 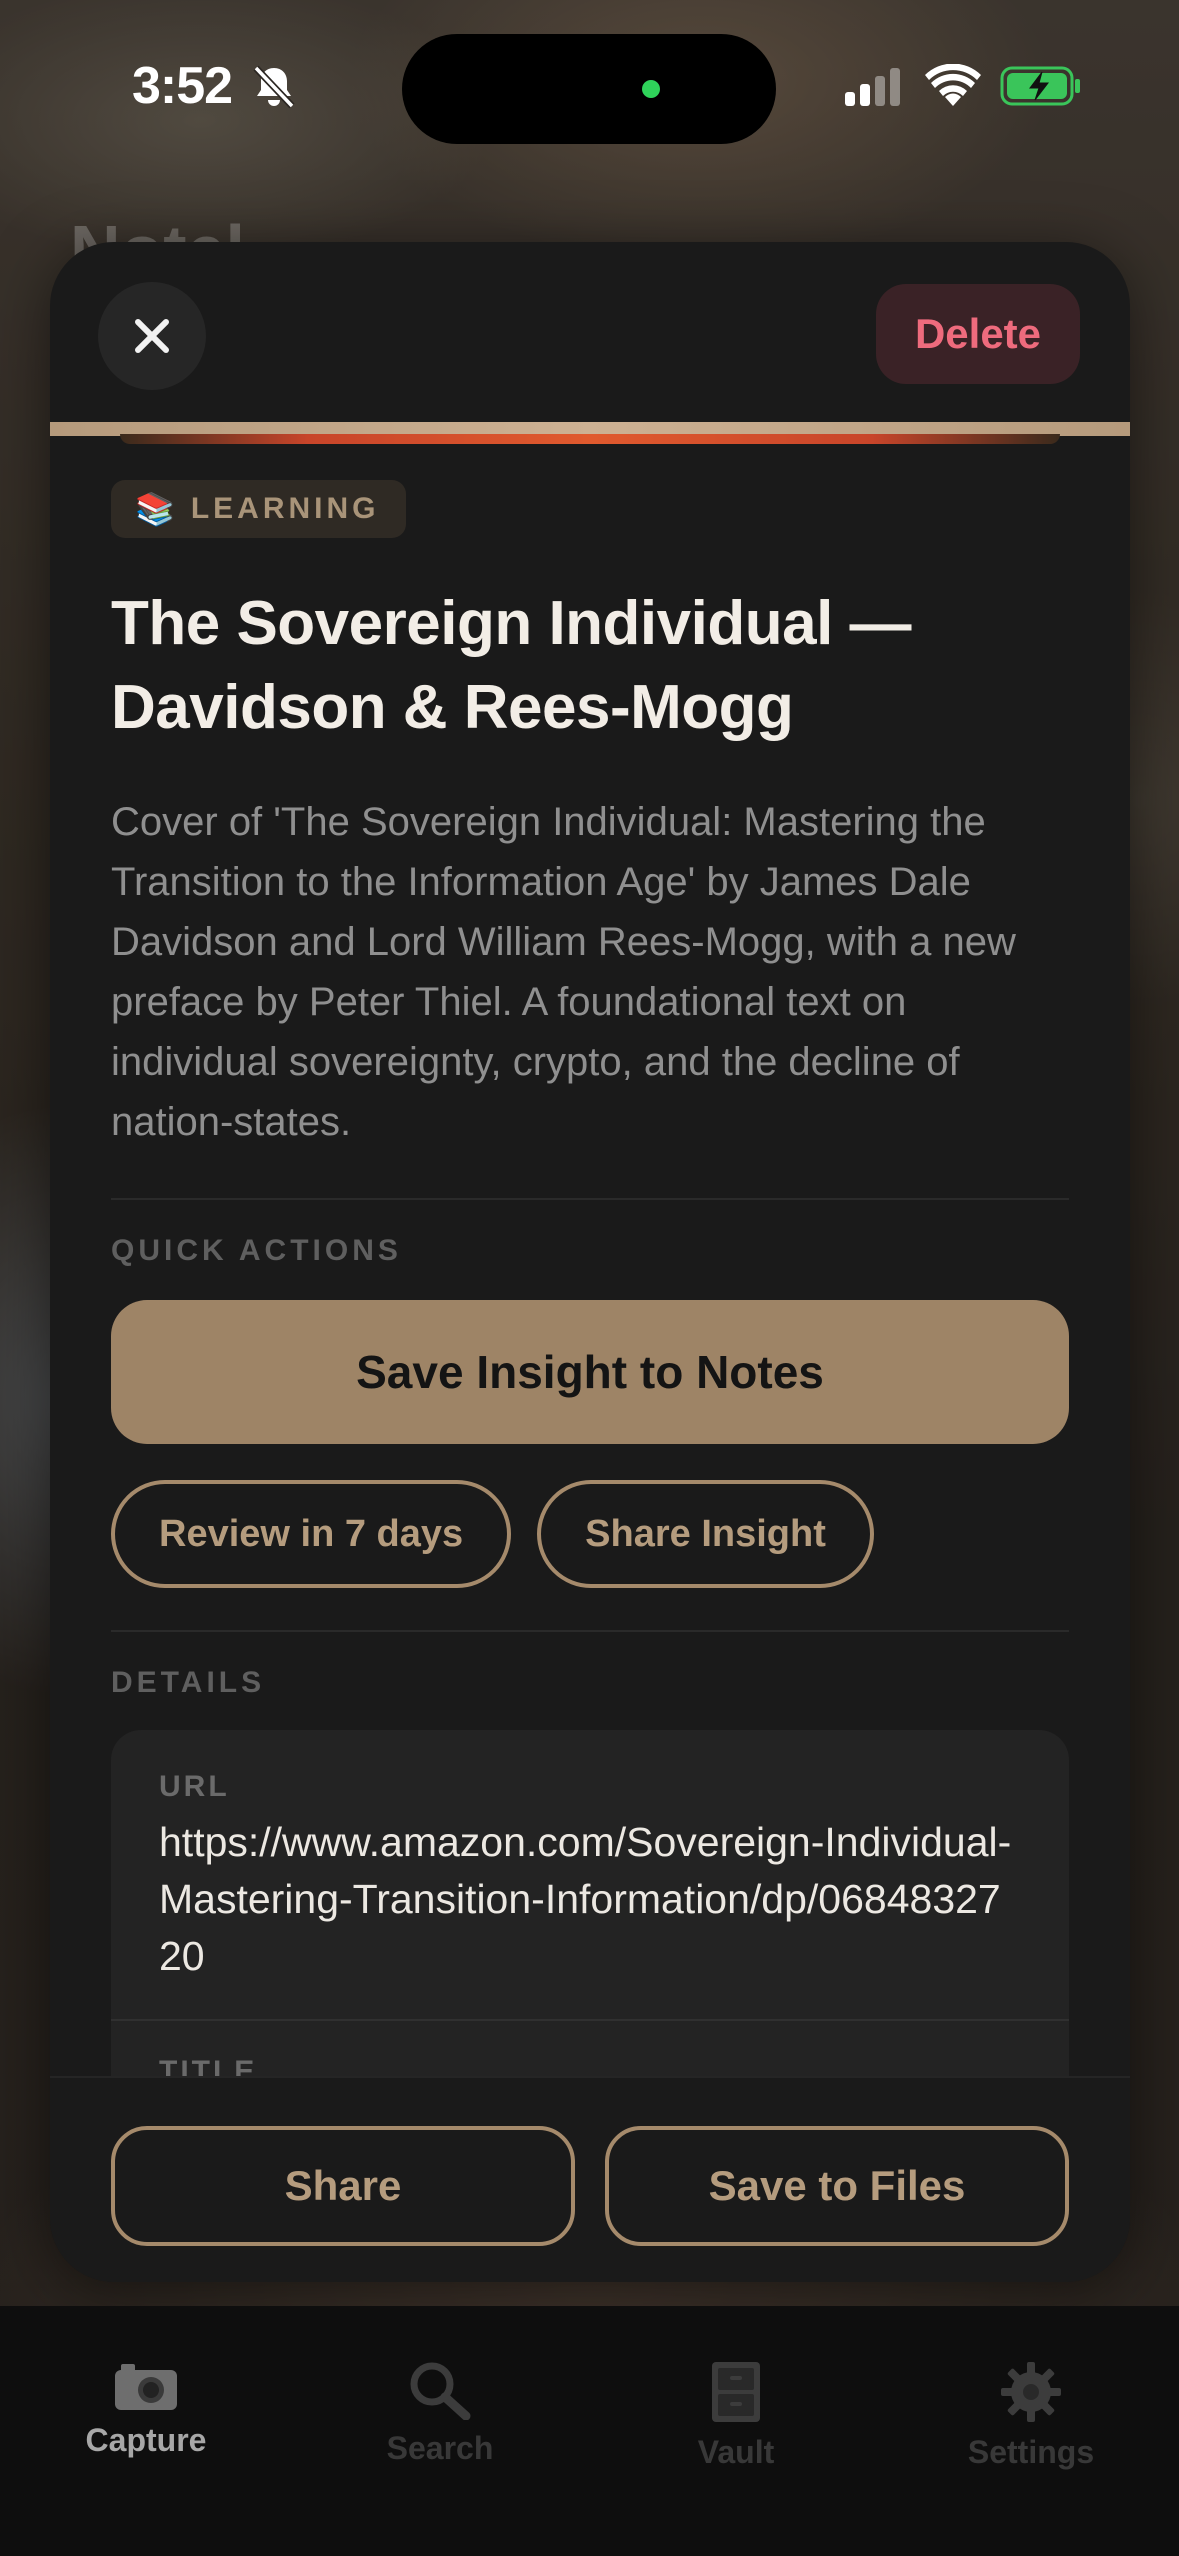 I want to click on secondary-actions: Review in 7 days Share Insight, so click(x=590, y=1534).